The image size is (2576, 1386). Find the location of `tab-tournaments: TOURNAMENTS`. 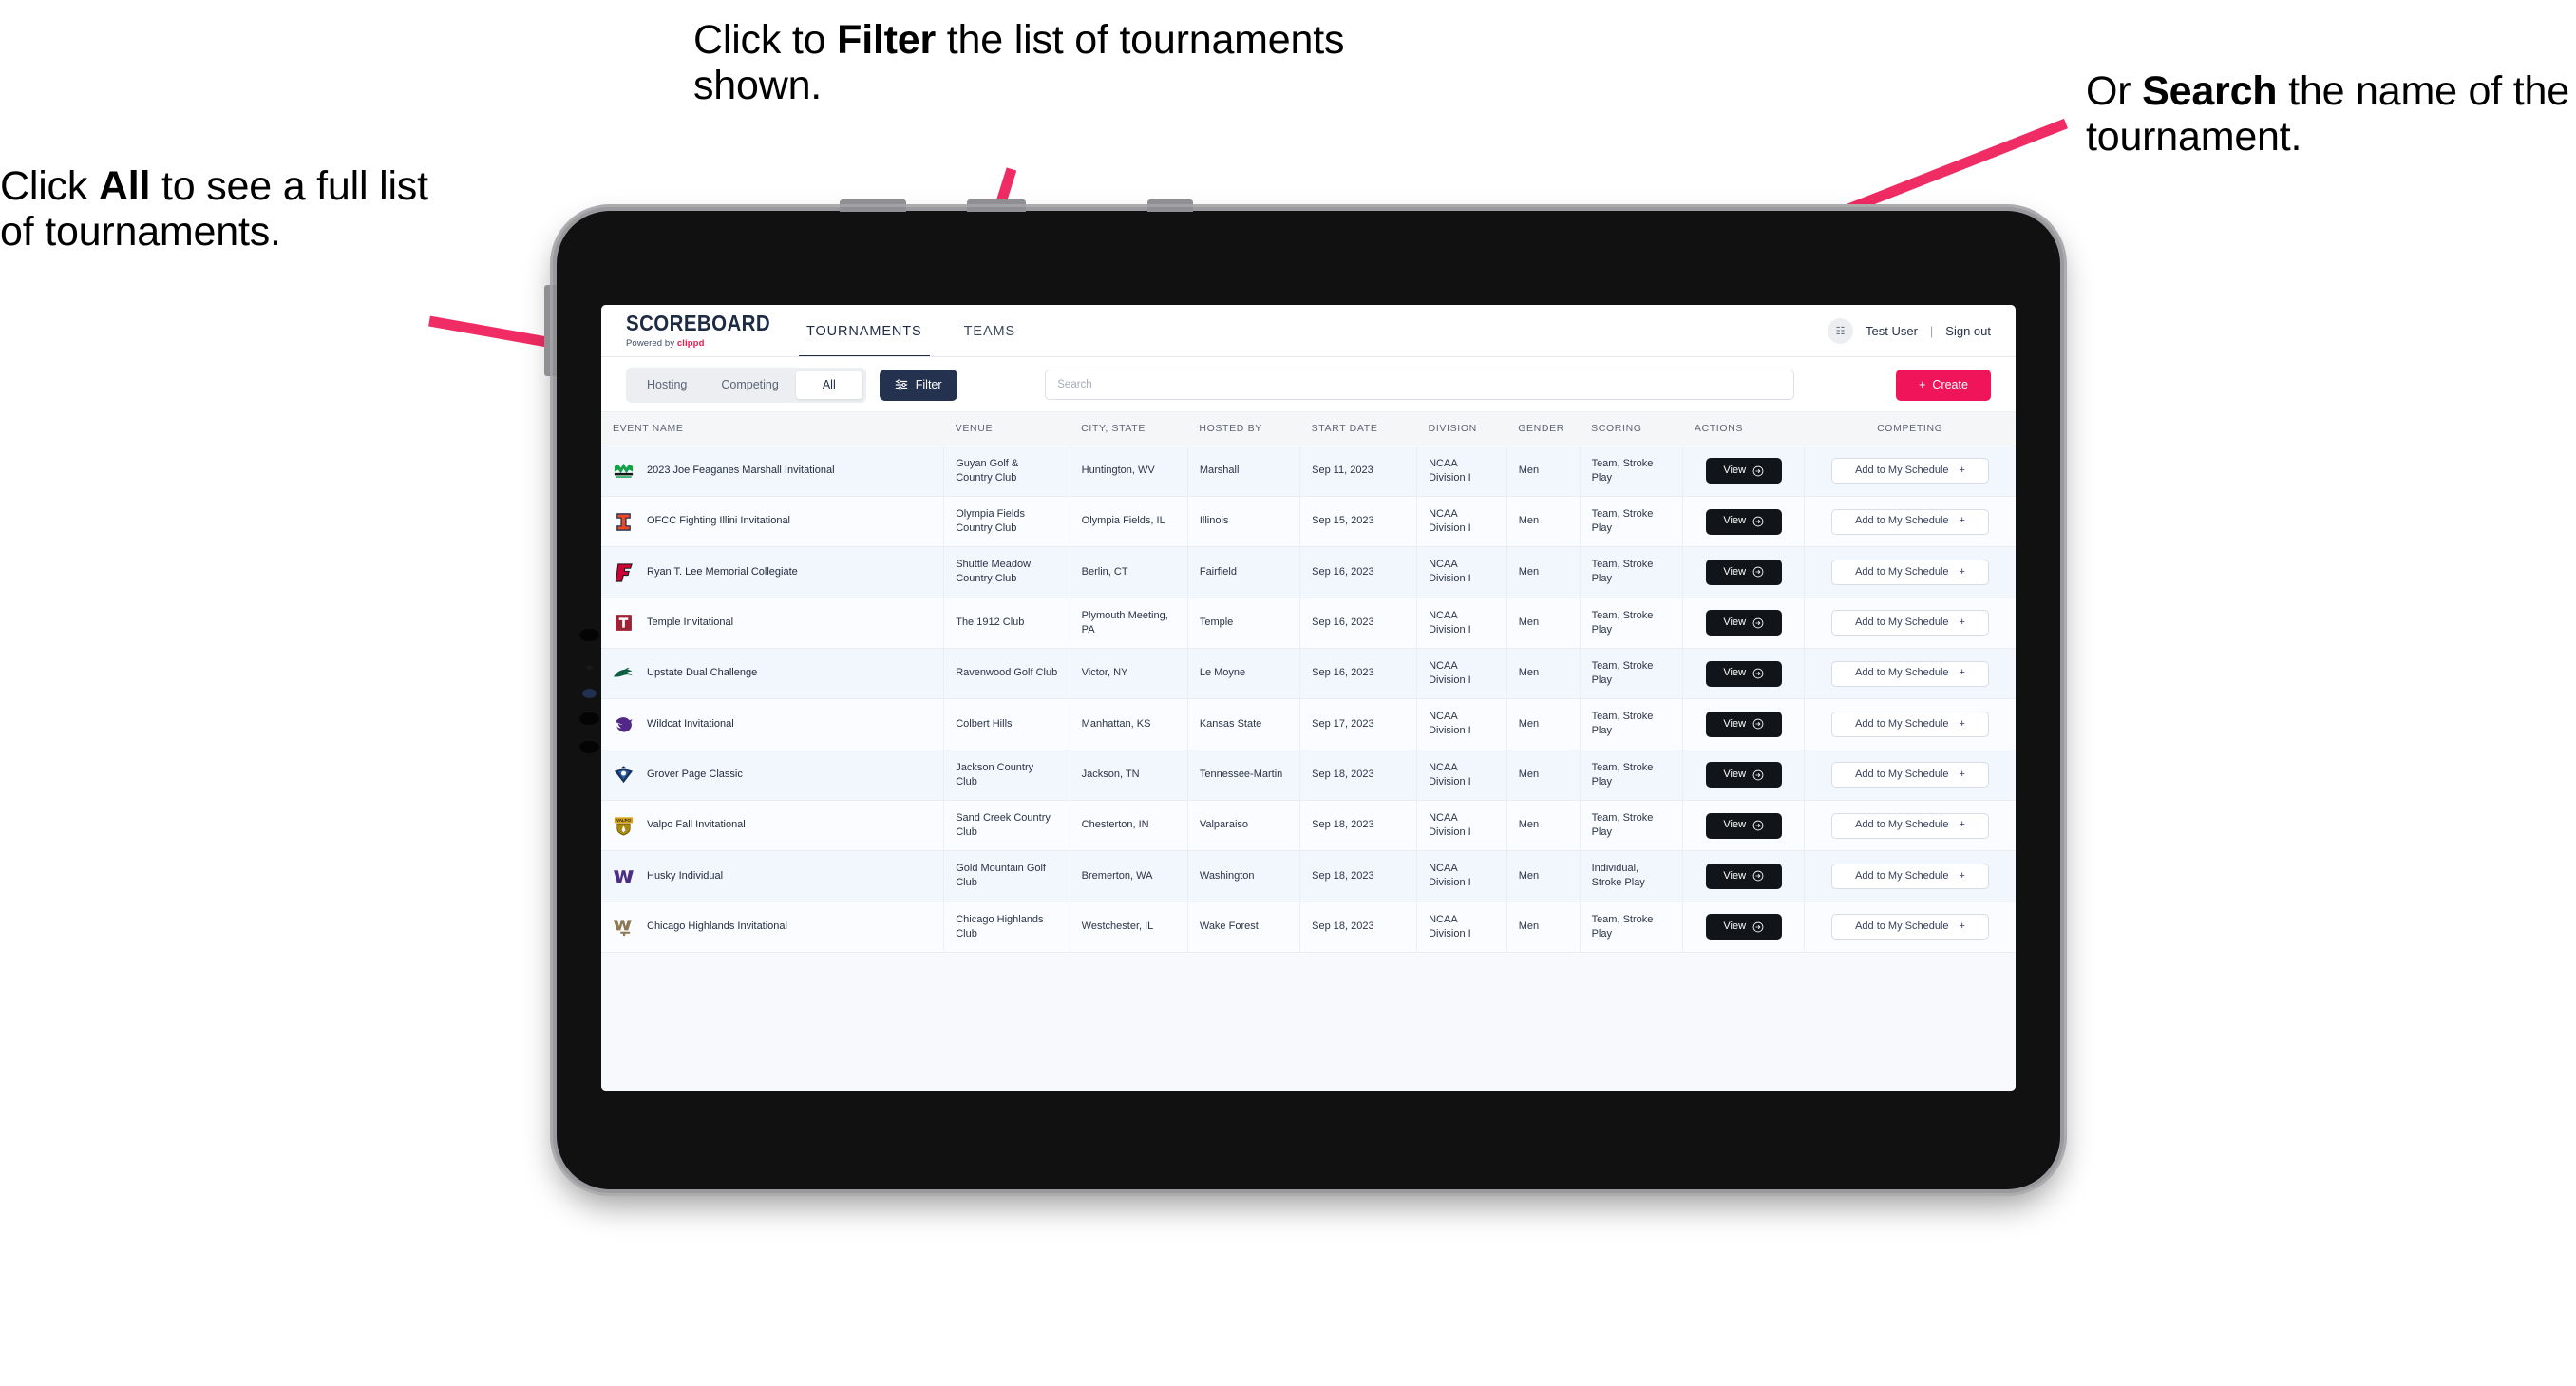

tab-tournaments: TOURNAMENTS is located at coordinates (864, 331).